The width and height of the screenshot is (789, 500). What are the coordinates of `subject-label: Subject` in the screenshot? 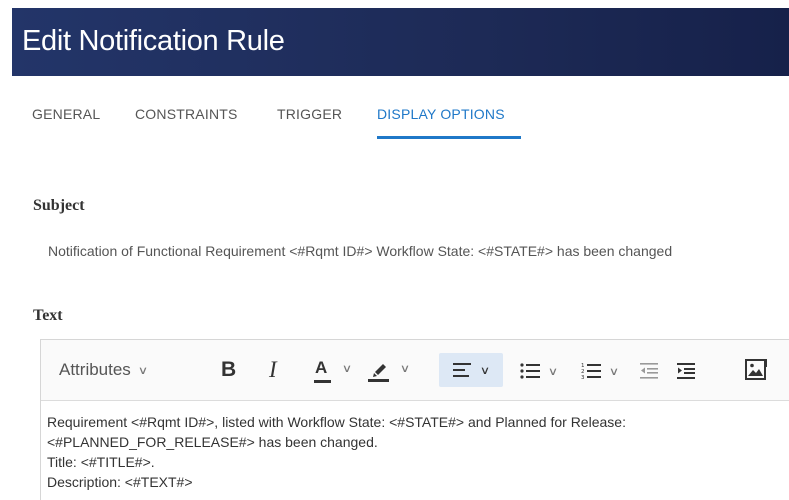 It's located at (59, 205).